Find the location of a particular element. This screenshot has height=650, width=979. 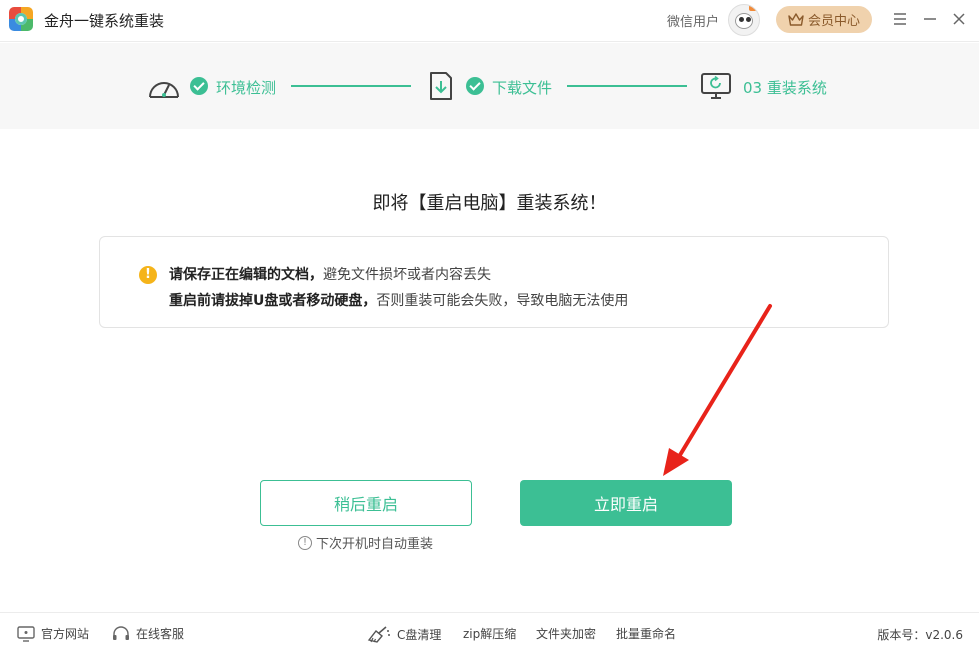

user-name: 微信用户 is located at coordinates (693, 20).